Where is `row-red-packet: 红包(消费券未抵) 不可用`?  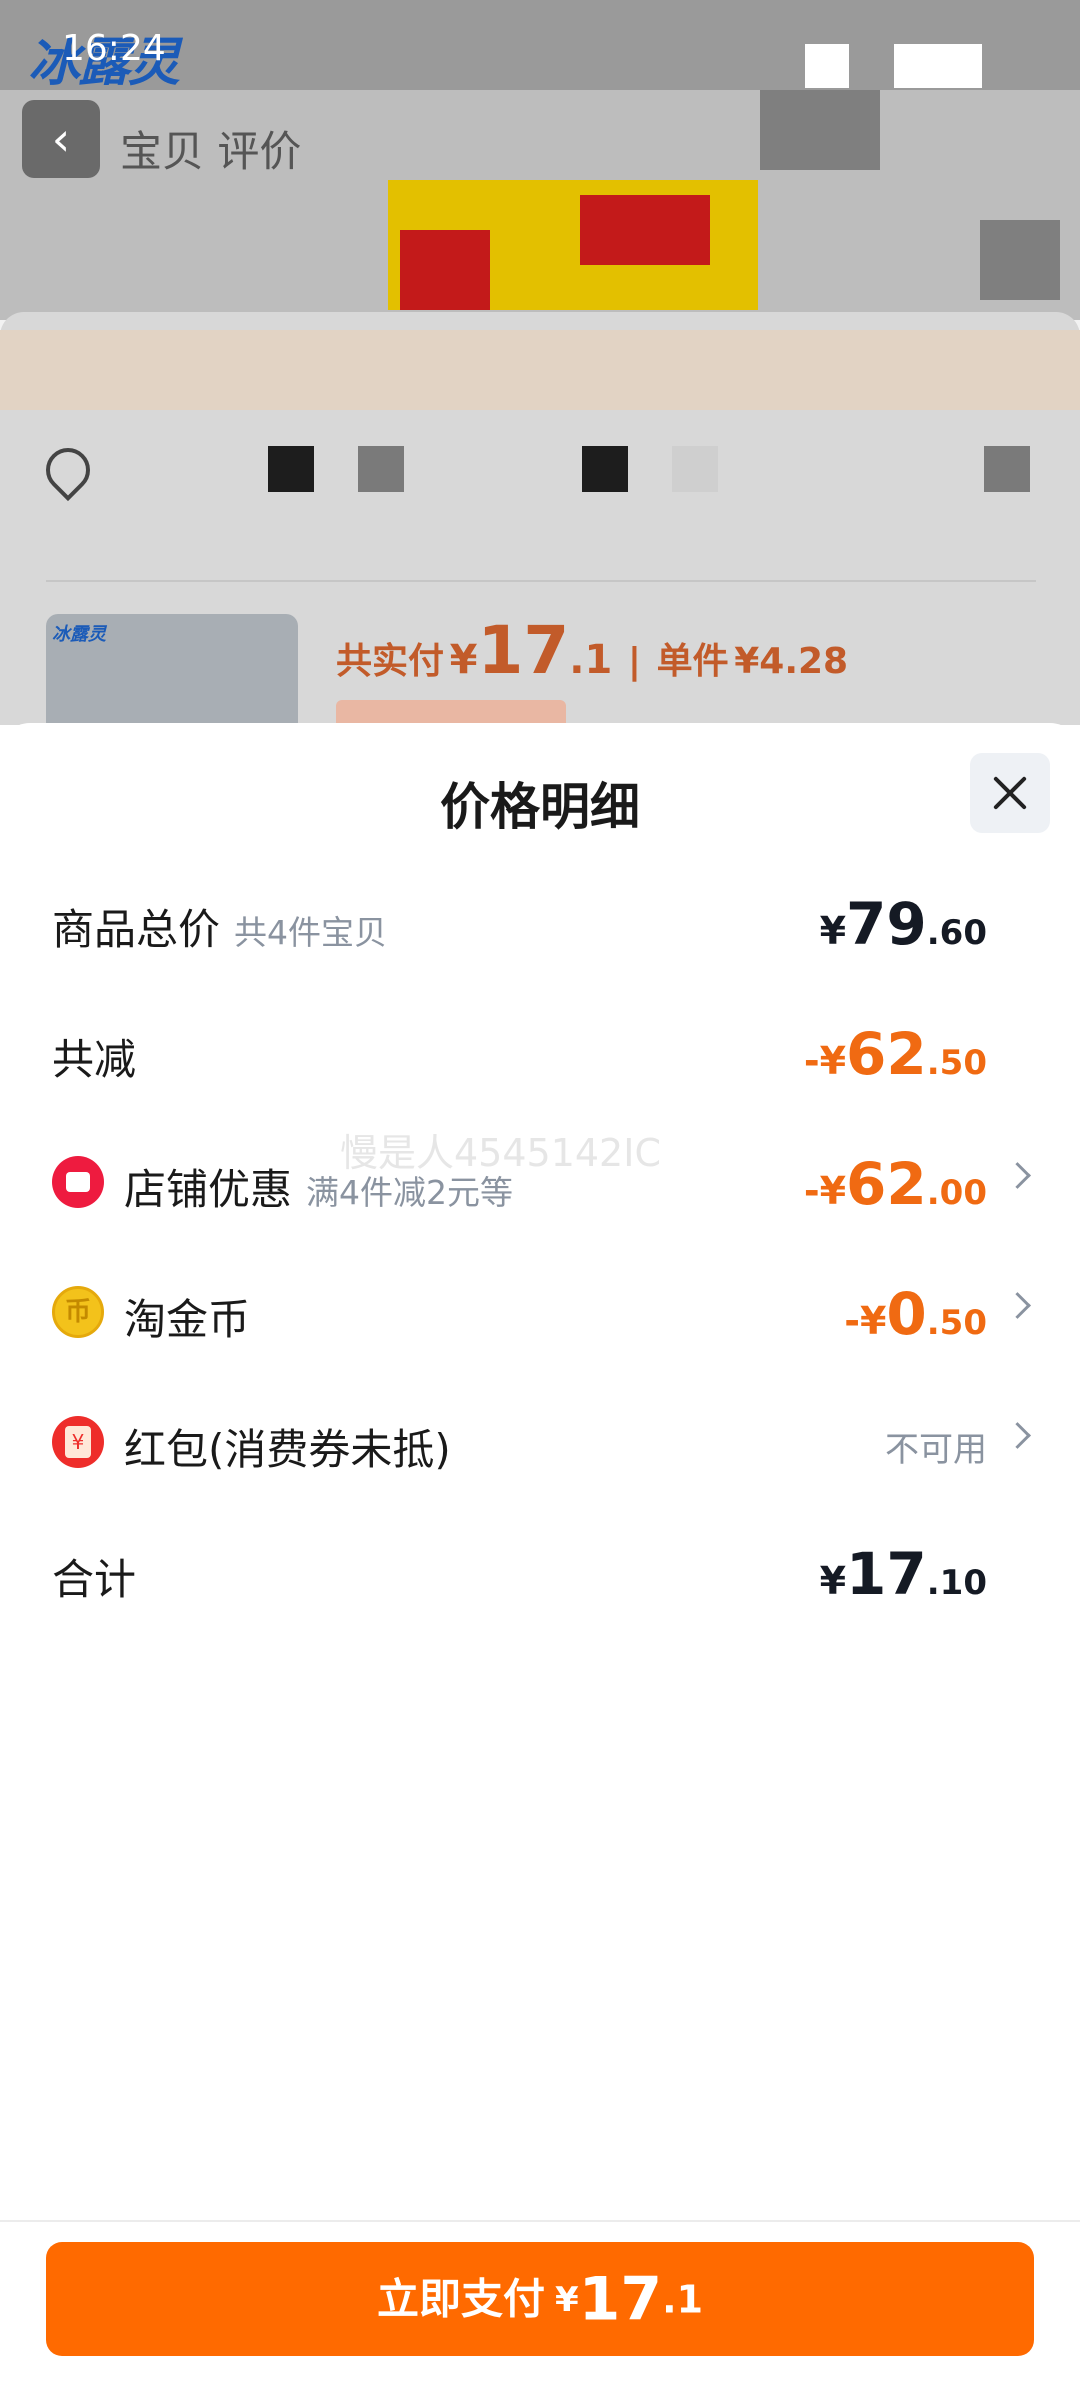 row-red-packet: 红包(消费券未抵) 不可用 is located at coordinates (541, 1445).